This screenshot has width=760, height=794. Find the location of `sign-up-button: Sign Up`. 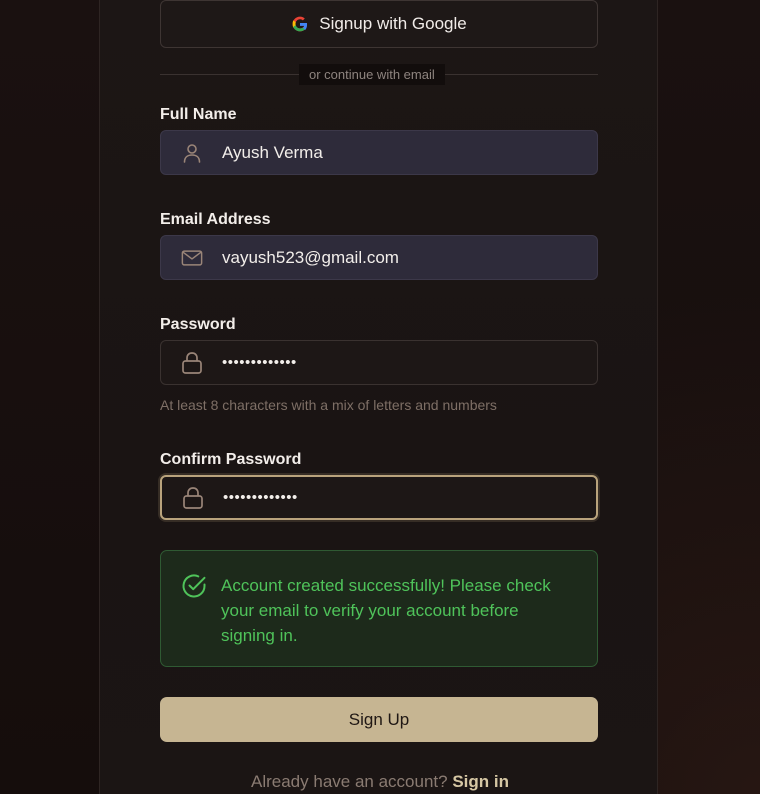

sign-up-button: Sign Up is located at coordinates (379, 719).